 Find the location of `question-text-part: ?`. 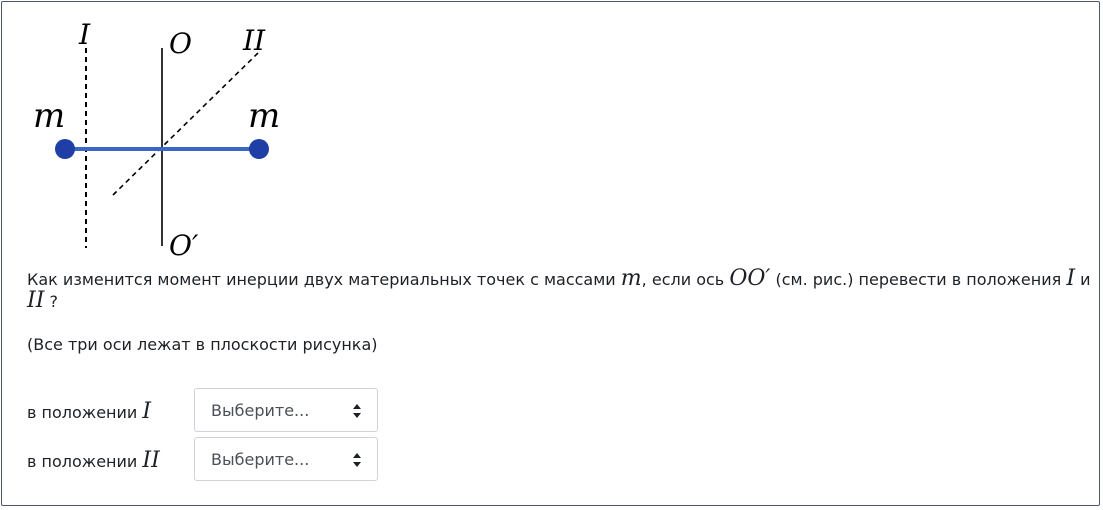

question-text-part: ? is located at coordinates (53, 301).